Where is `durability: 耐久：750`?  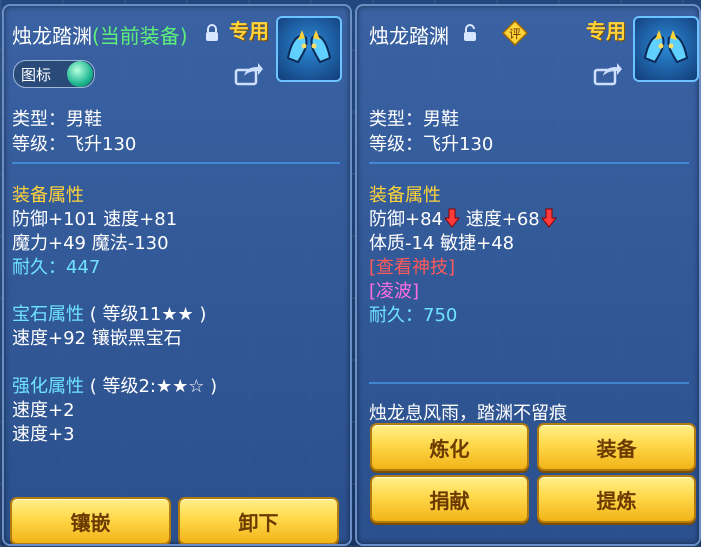
durability: 耐久：750 is located at coordinates (413, 314).